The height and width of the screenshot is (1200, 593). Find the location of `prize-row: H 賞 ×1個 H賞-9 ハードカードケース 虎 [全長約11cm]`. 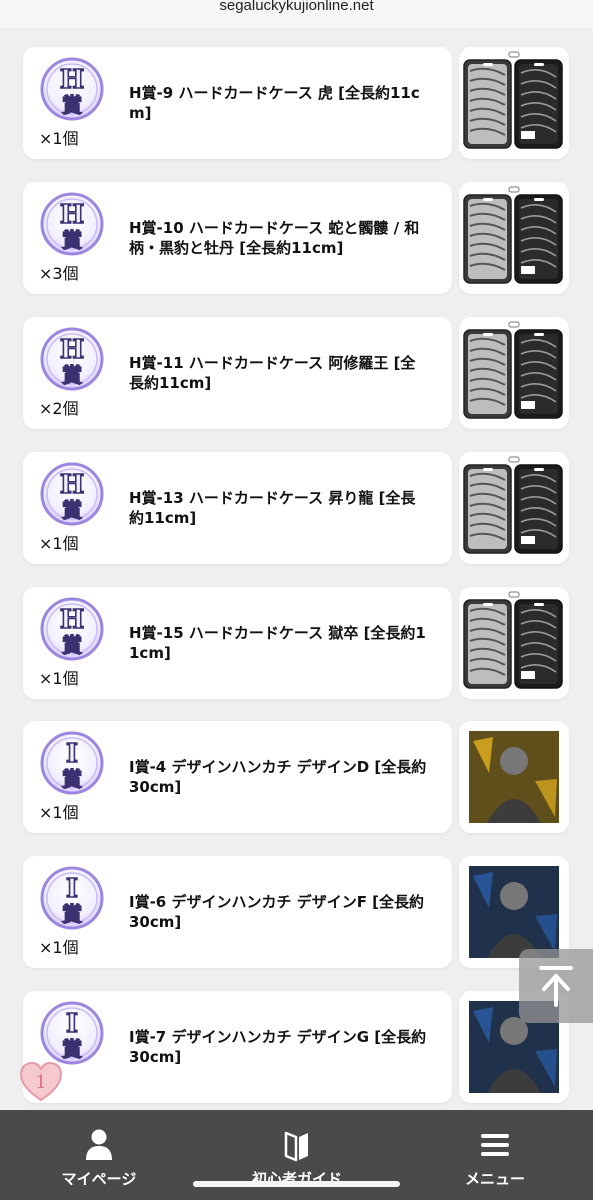

prize-row: H 賞 ×1個 H賞-9 ハードカードケース 虎 [全長約11cm] is located at coordinates (296, 103).